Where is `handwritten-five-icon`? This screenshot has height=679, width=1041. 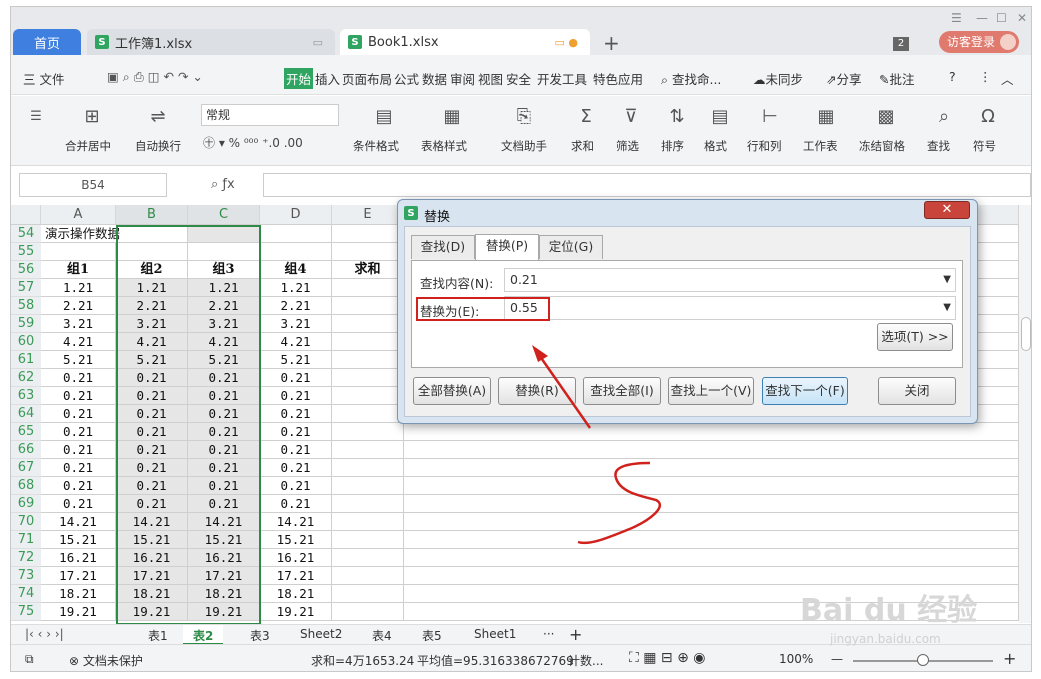 handwritten-five-icon is located at coordinates (619, 503).